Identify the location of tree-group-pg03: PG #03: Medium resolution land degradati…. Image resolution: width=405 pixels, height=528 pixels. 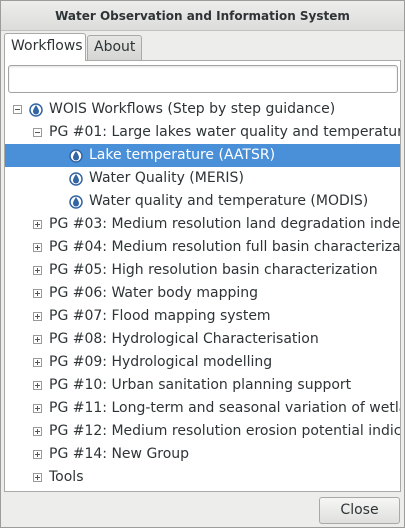
(202, 224).